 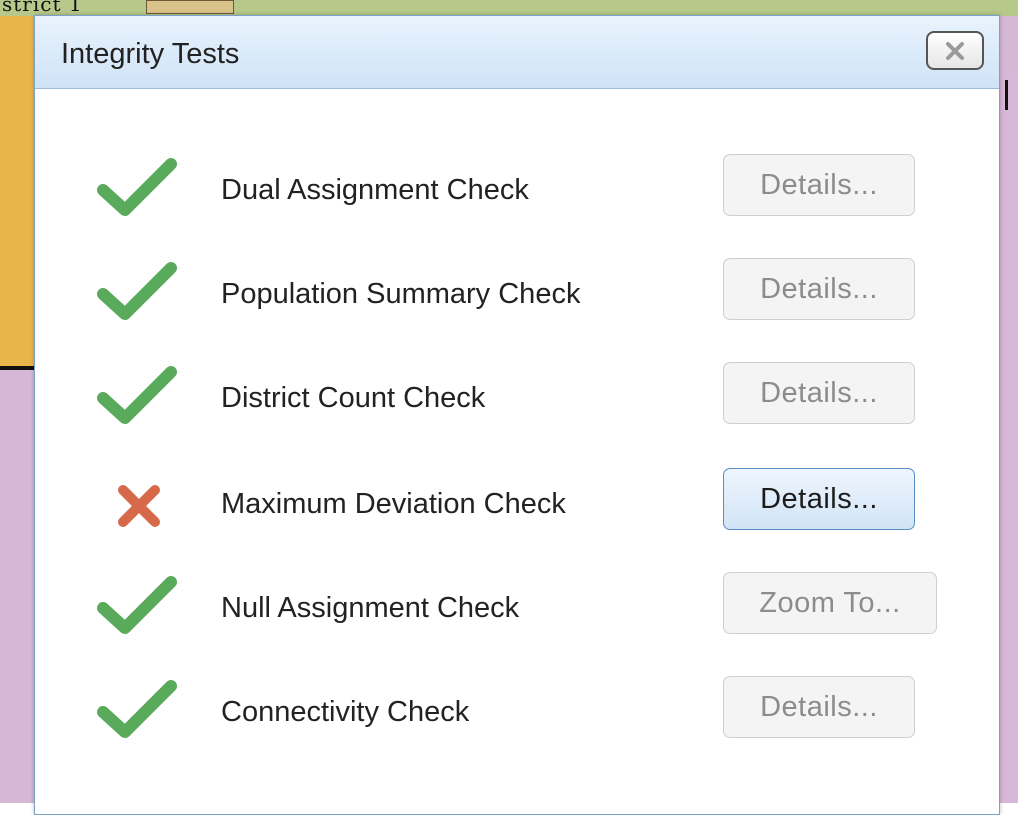 What do you see at coordinates (150, 54) in the screenshot?
I see `dialog-title: Integrity Tests` at bounding box center [150, 54].